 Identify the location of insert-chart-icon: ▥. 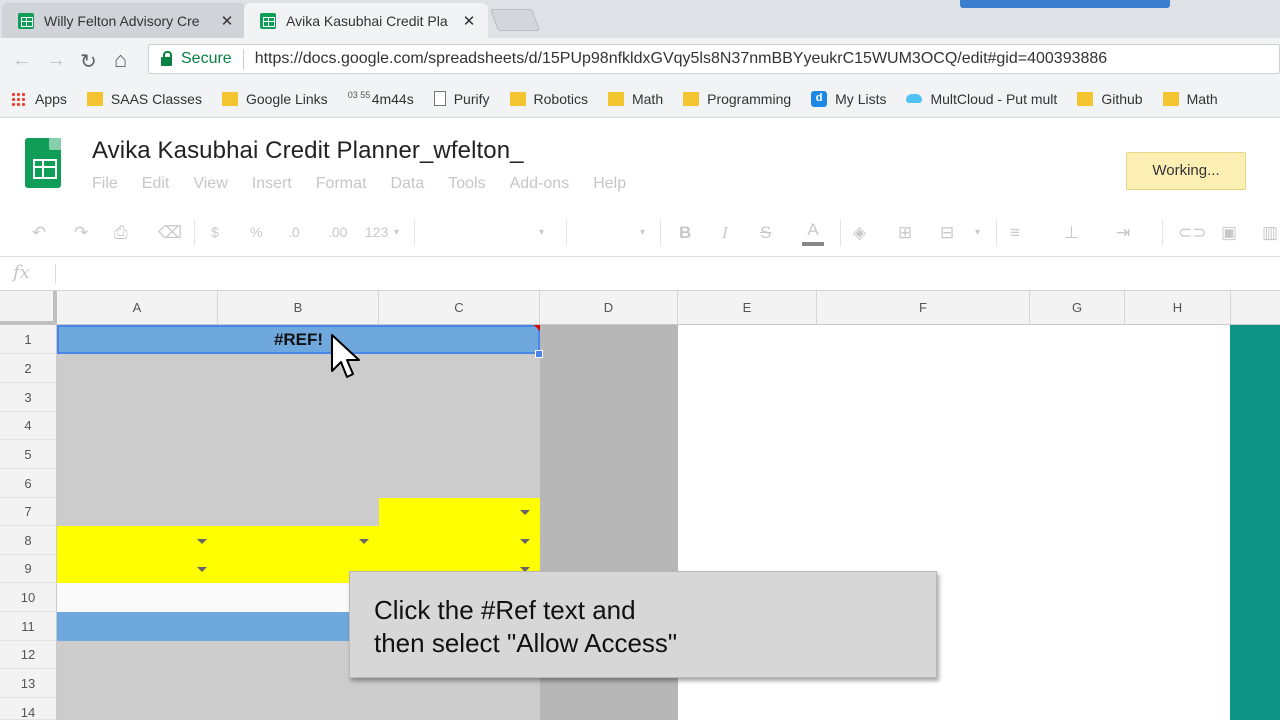
(1270, 233).